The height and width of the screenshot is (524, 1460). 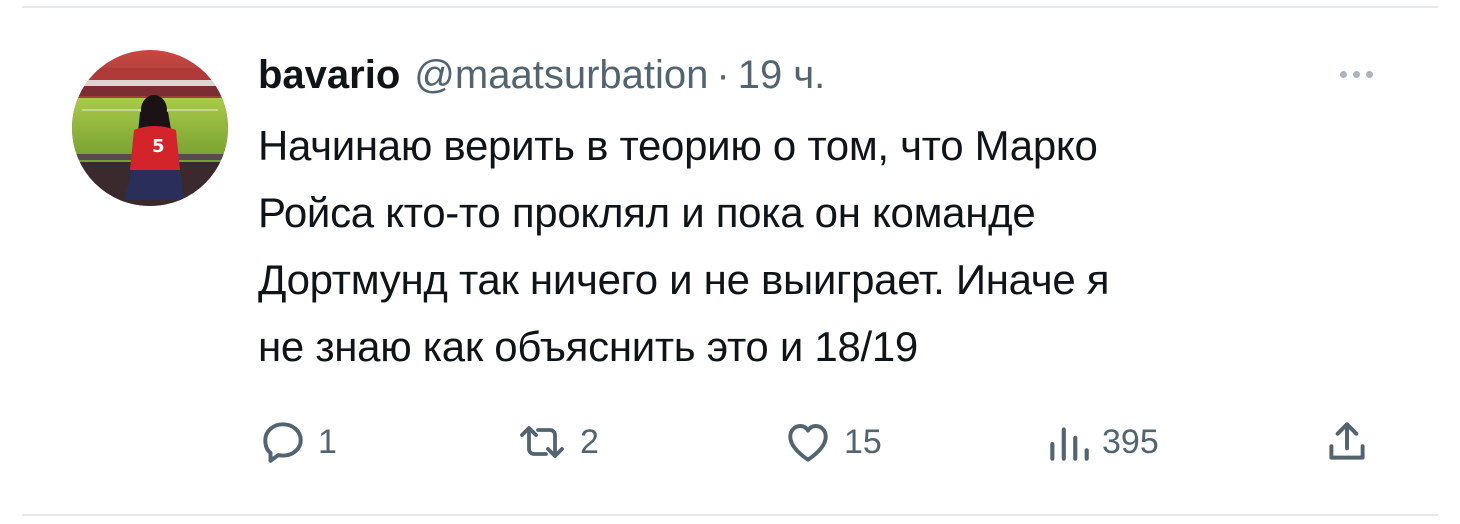 What do you see at coordinates (283, 442) in the screenshot?
I see `reply-icon` at bounding box center [283, 442].